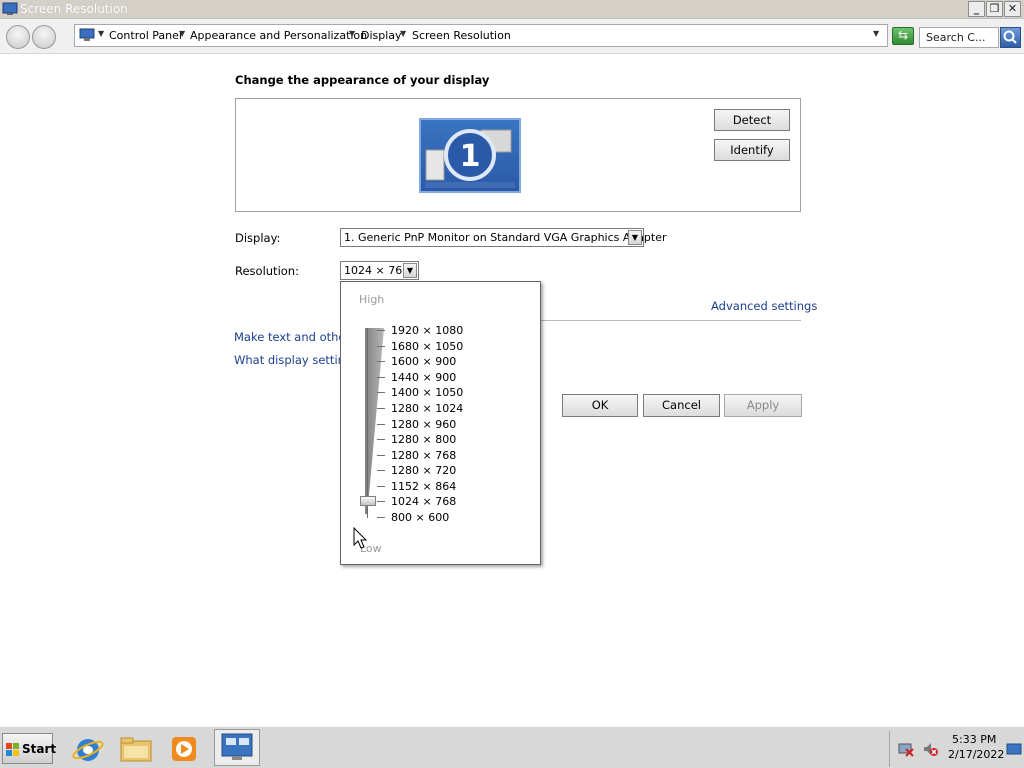  I want to click on resolution-option: 1152 × 864, so click(423, 486).